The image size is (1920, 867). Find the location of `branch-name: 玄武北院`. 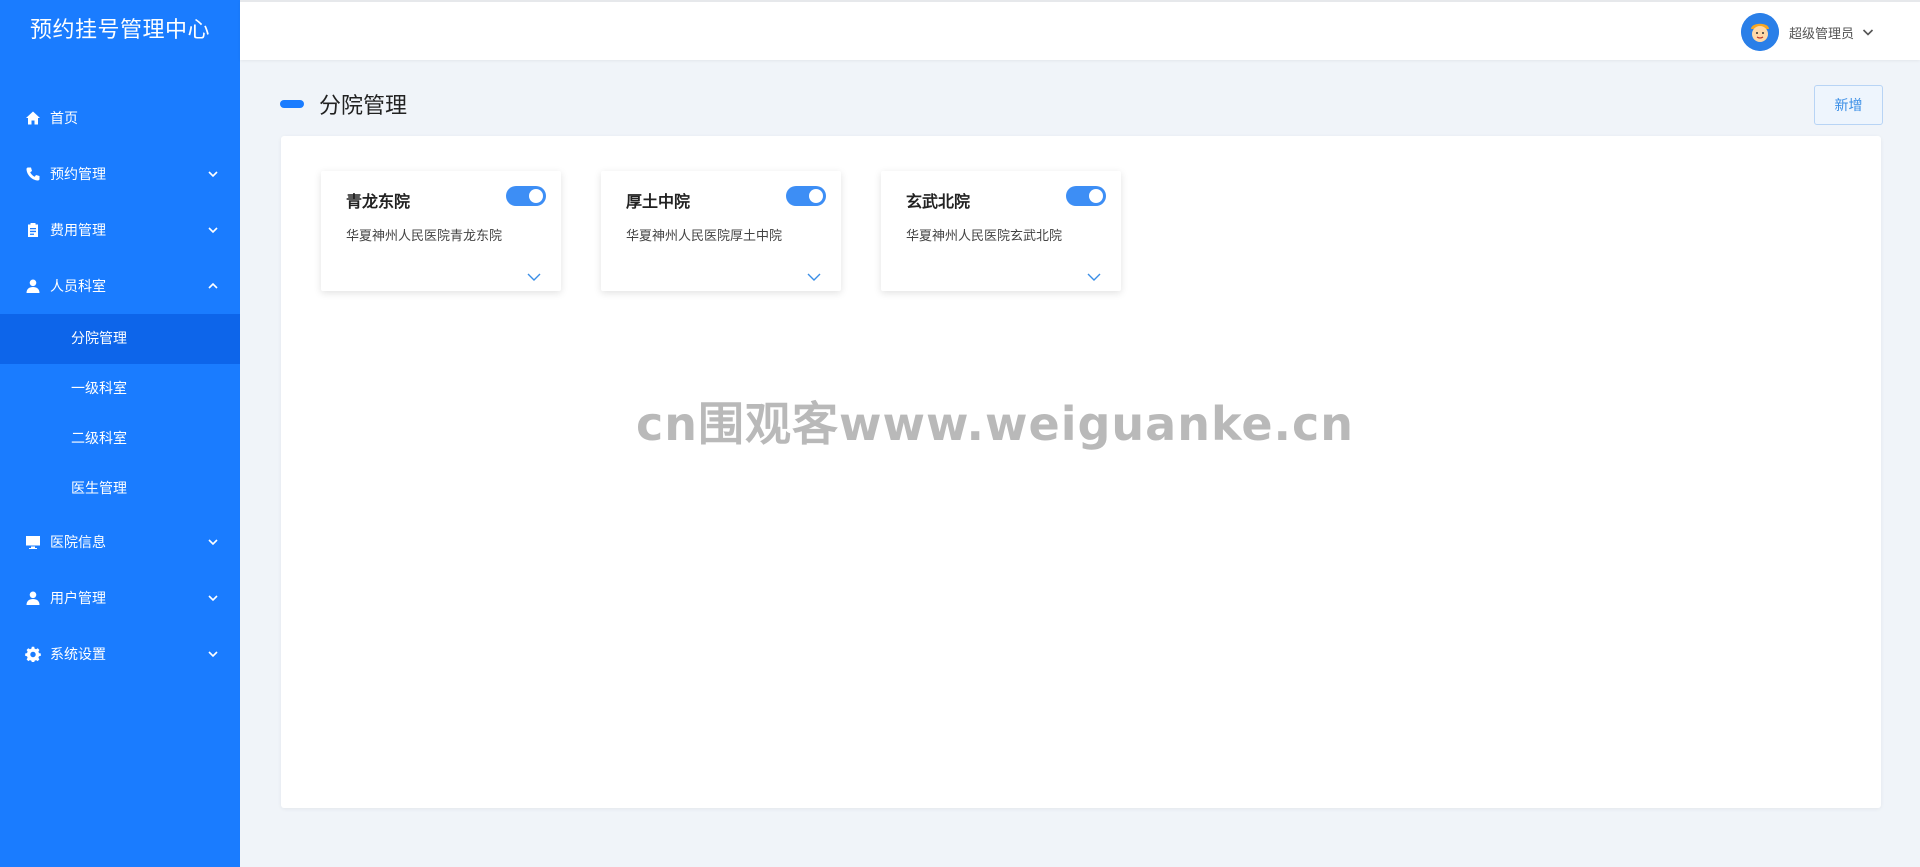

branch-name: 玄武北院 is located at coordinates (938, 201).